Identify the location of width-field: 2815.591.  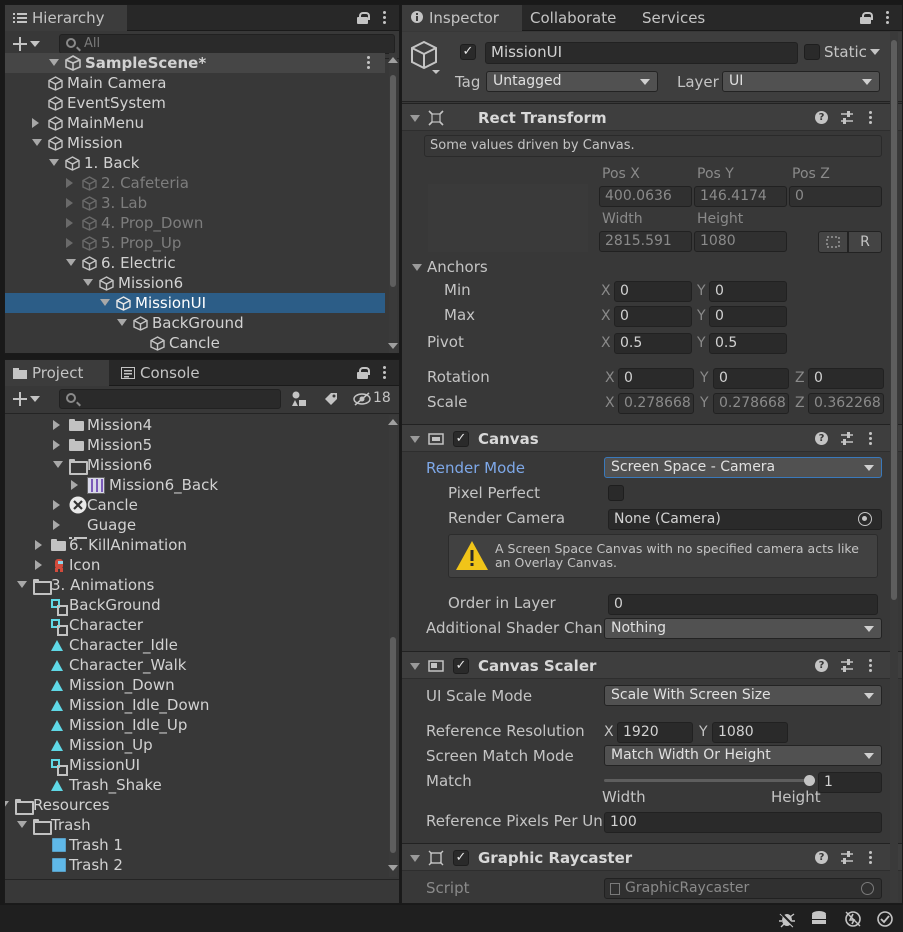
(645, 241).